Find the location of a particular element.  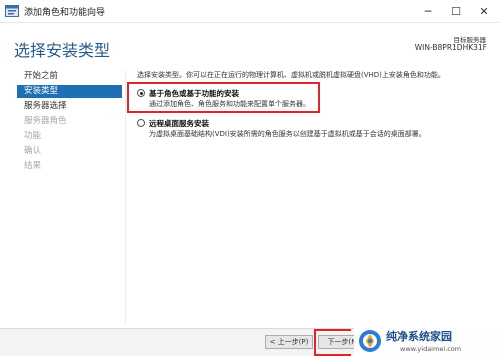

minimize-button: ─ is located at coordinates (428, 11).